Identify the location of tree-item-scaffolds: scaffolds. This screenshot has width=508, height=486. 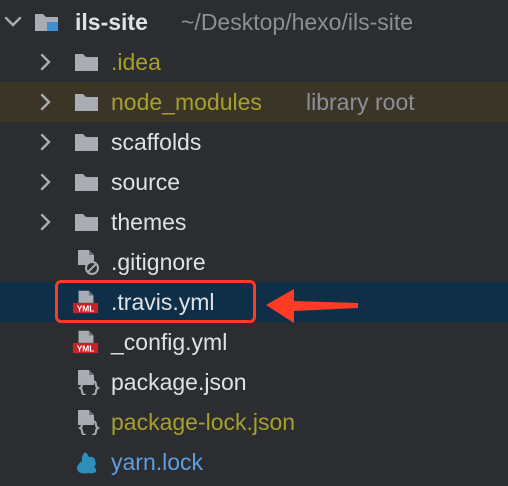
(254, 142).